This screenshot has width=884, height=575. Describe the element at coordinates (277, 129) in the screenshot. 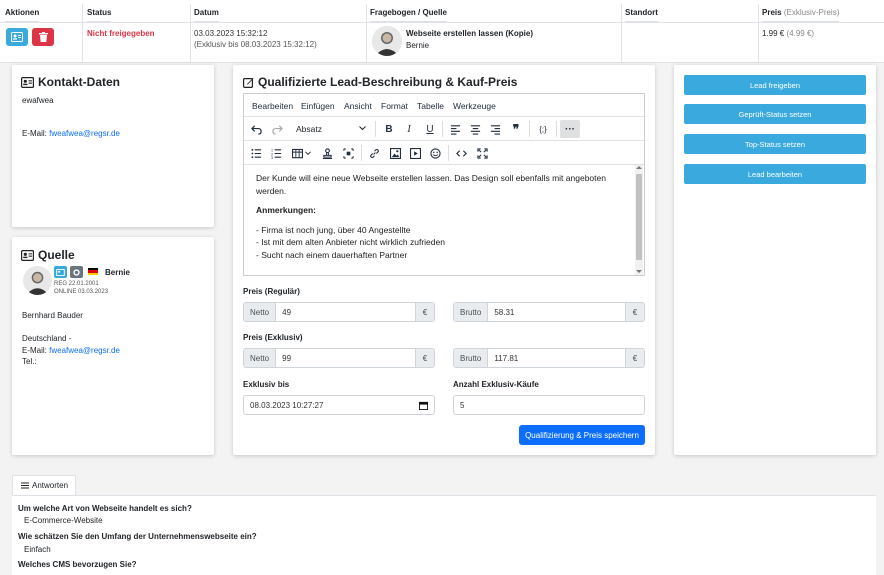

I see `redo-icon` at that location.